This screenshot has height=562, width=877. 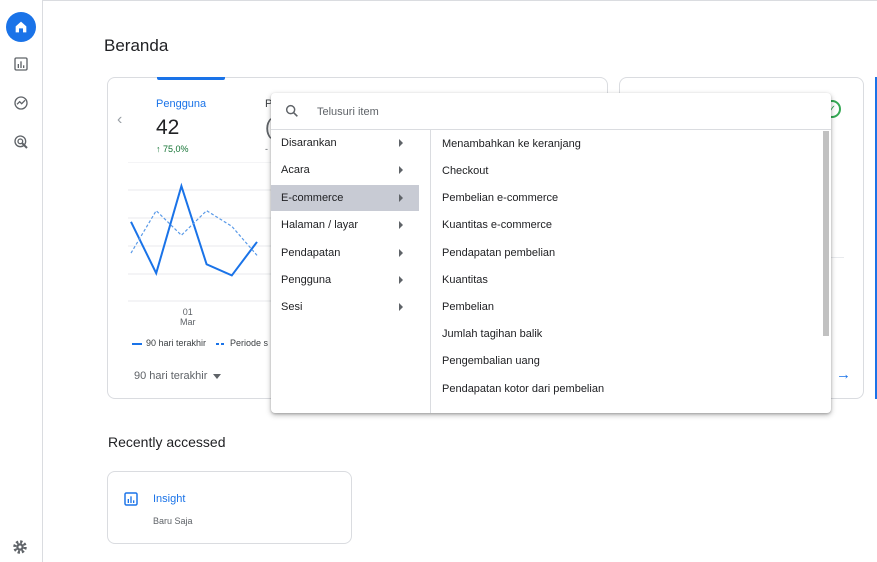 What do you see at coordinates (172, 149) in the screenshot?
I see `metric-users-change: ↑ 75,0%` at bounding box center [172, 149].